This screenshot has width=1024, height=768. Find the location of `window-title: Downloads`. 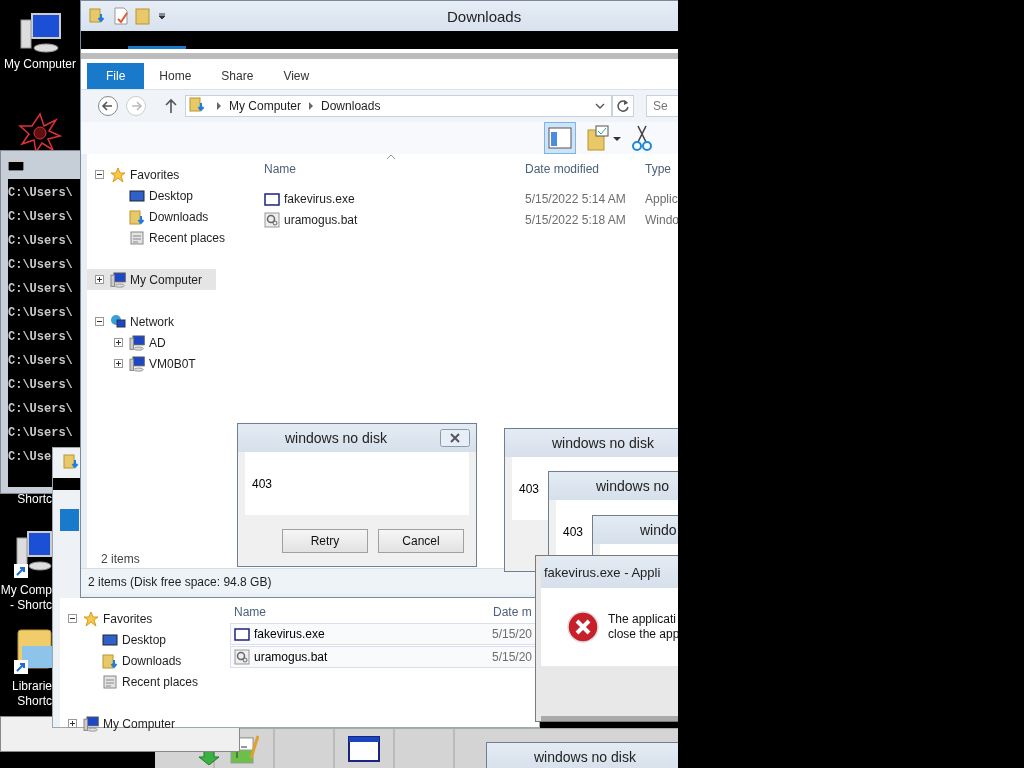

window-title: Downloads is located at coordinates (484, 16).